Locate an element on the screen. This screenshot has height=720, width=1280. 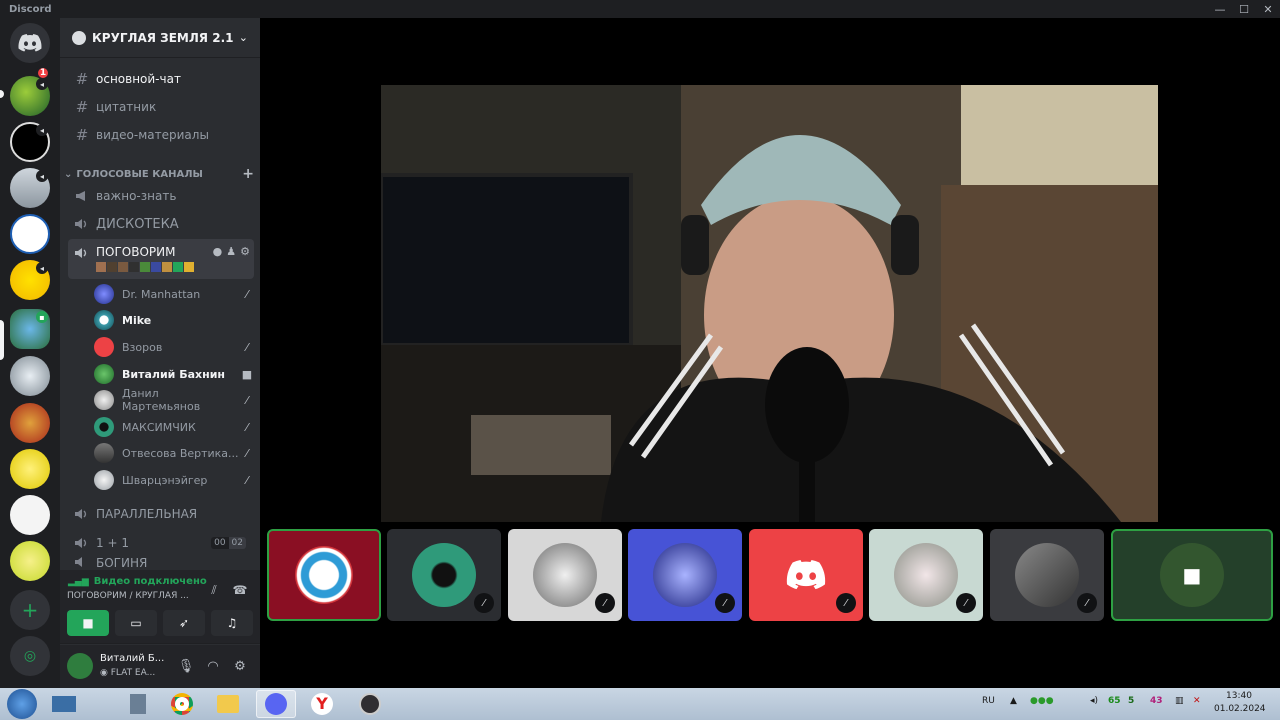
voice-user: Отвесова Вертика... ⁄ is located at coordinates (174, 453).